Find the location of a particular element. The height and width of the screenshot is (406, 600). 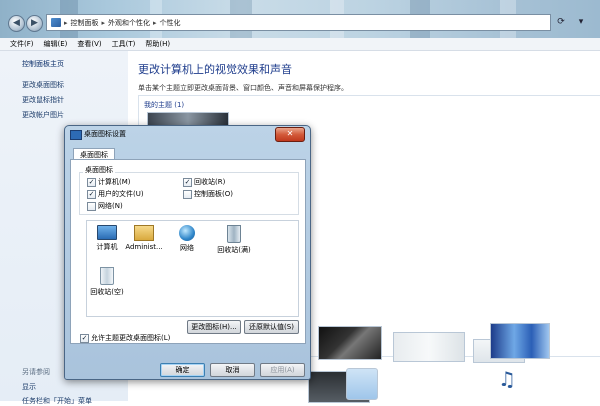

dialog-tabstrip: 桌面图标 is located at coordinates (187, 153).